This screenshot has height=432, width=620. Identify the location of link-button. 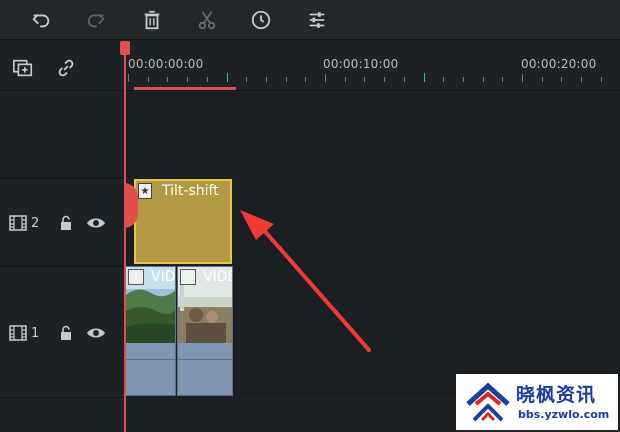
(66, 68).